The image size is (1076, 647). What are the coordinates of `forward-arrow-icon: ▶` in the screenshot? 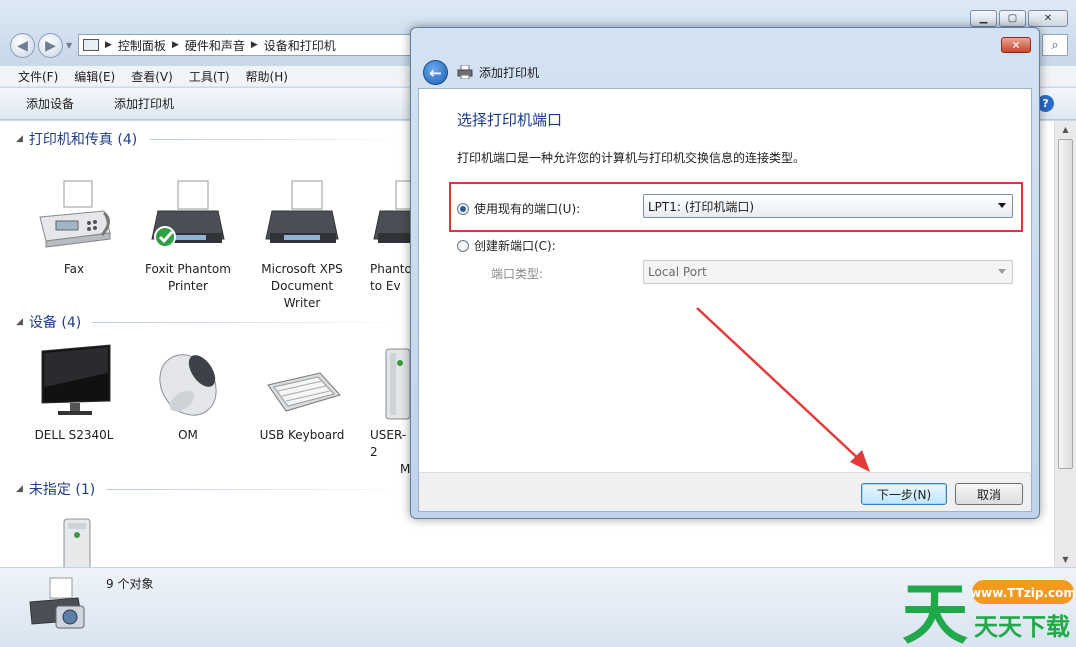 It's located at (50, 45).